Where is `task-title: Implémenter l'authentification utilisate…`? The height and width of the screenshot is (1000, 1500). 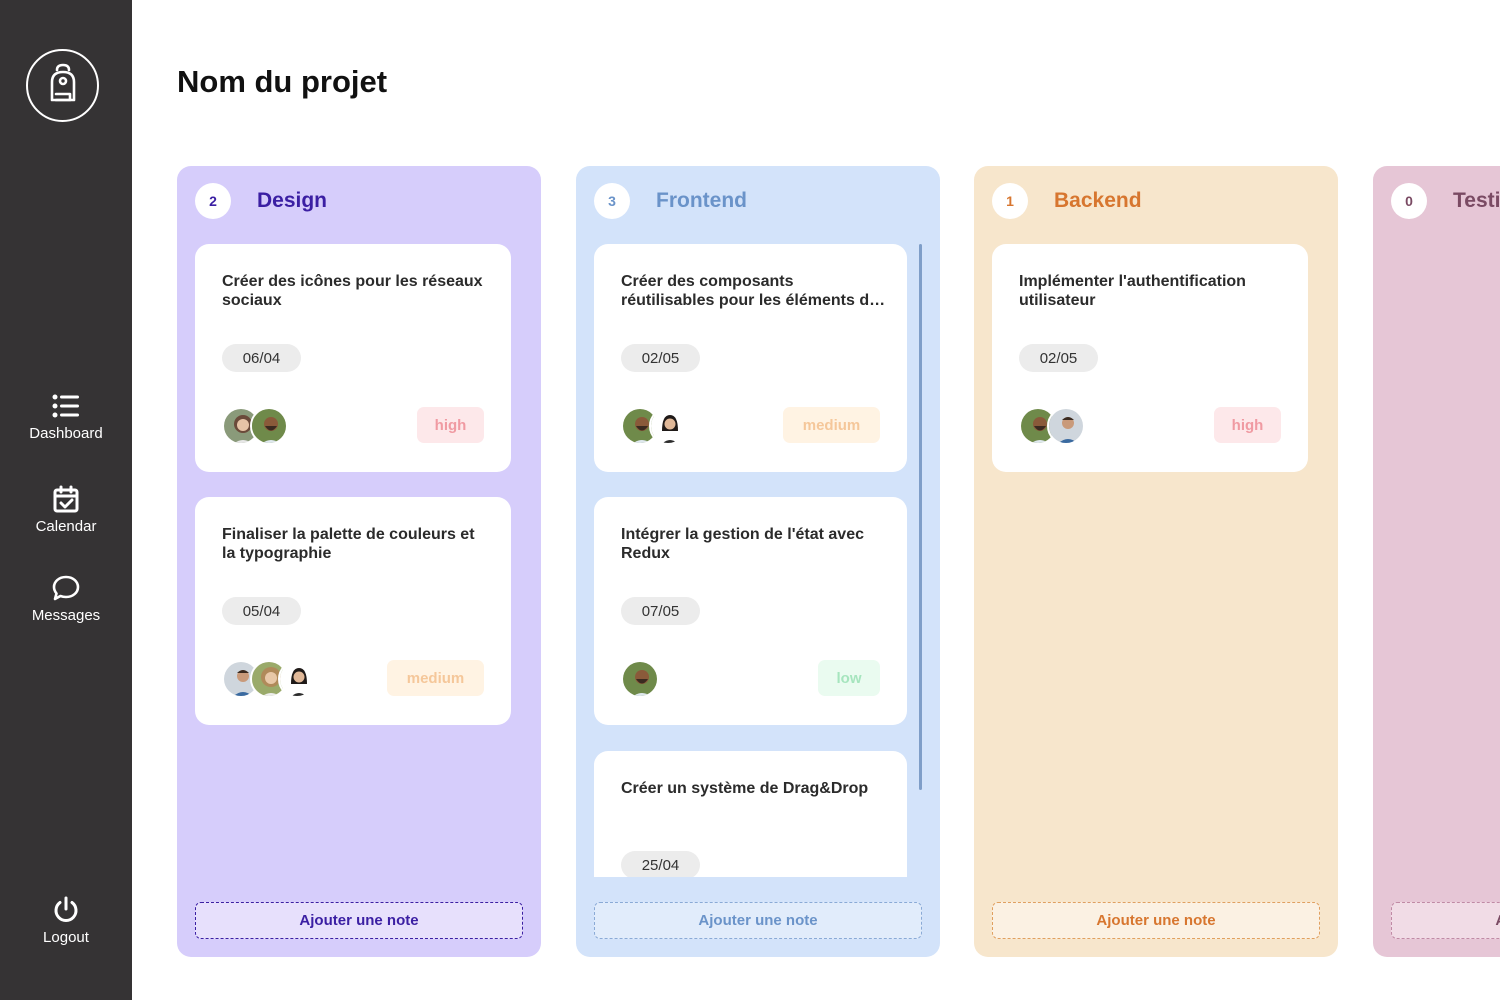 task-title: Implémenter l'authentification utilisate… is located at coordinates (1132, 291).